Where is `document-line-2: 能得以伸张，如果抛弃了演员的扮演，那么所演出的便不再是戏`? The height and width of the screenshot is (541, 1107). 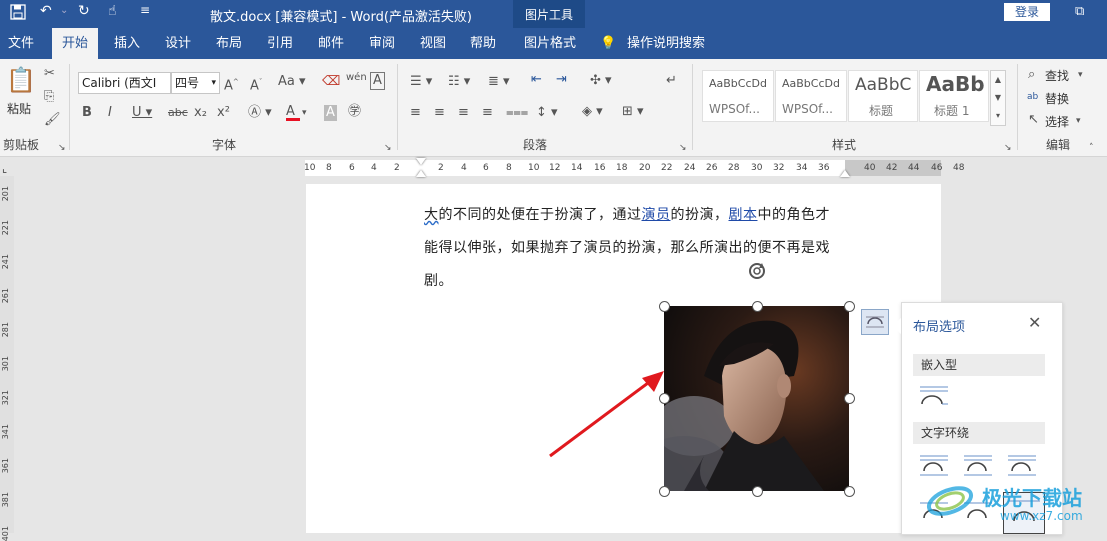
document-line-2: 能得以伸张，如果抛弃了演员的扮演，那么所演出的便不再是戏 is located at coordinates (627, 247).